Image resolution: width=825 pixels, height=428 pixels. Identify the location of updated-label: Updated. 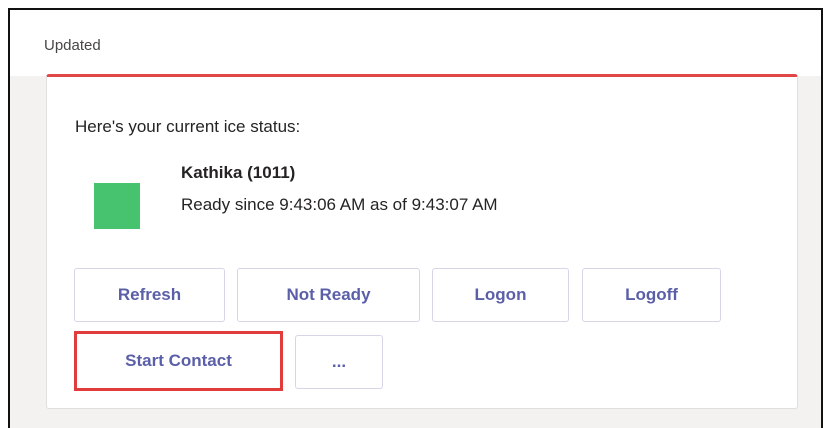
(72, 45).